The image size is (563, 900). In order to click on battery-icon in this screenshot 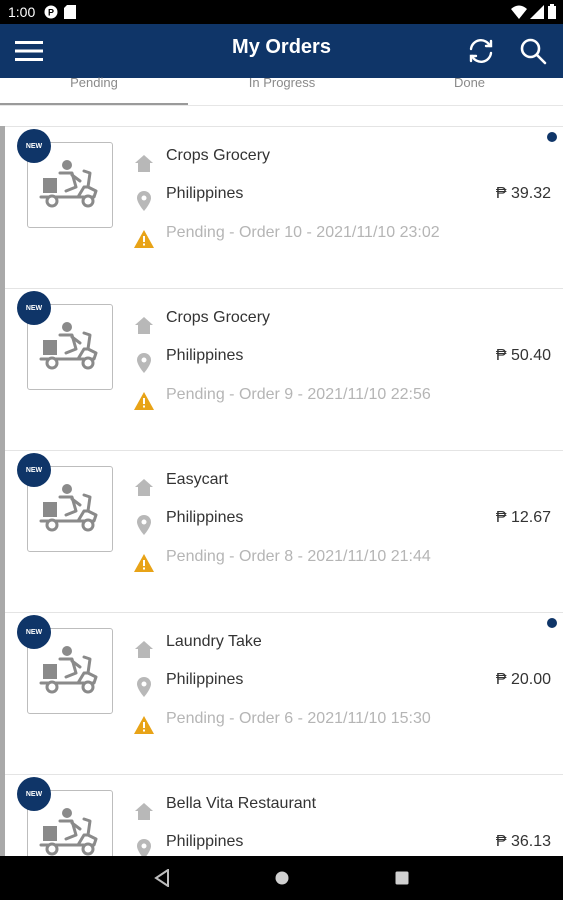, I will do `click(552, 14)`.